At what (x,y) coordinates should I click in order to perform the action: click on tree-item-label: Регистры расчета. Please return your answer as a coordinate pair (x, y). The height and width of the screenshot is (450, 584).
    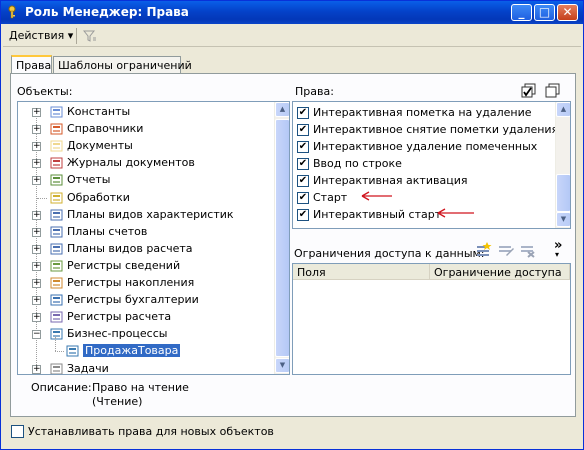
    Looking at the image, I should click on (119, 317).